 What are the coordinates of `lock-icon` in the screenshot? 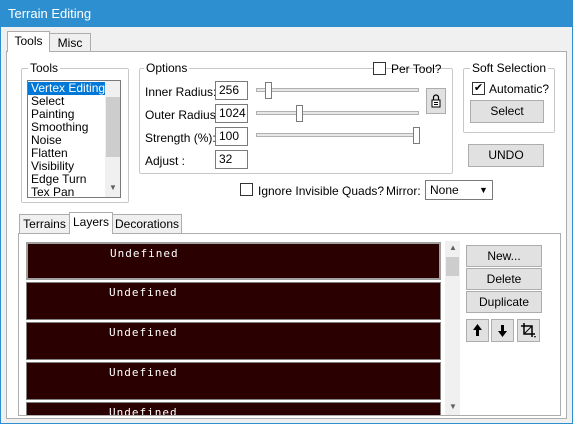 It's located at (436, 101).